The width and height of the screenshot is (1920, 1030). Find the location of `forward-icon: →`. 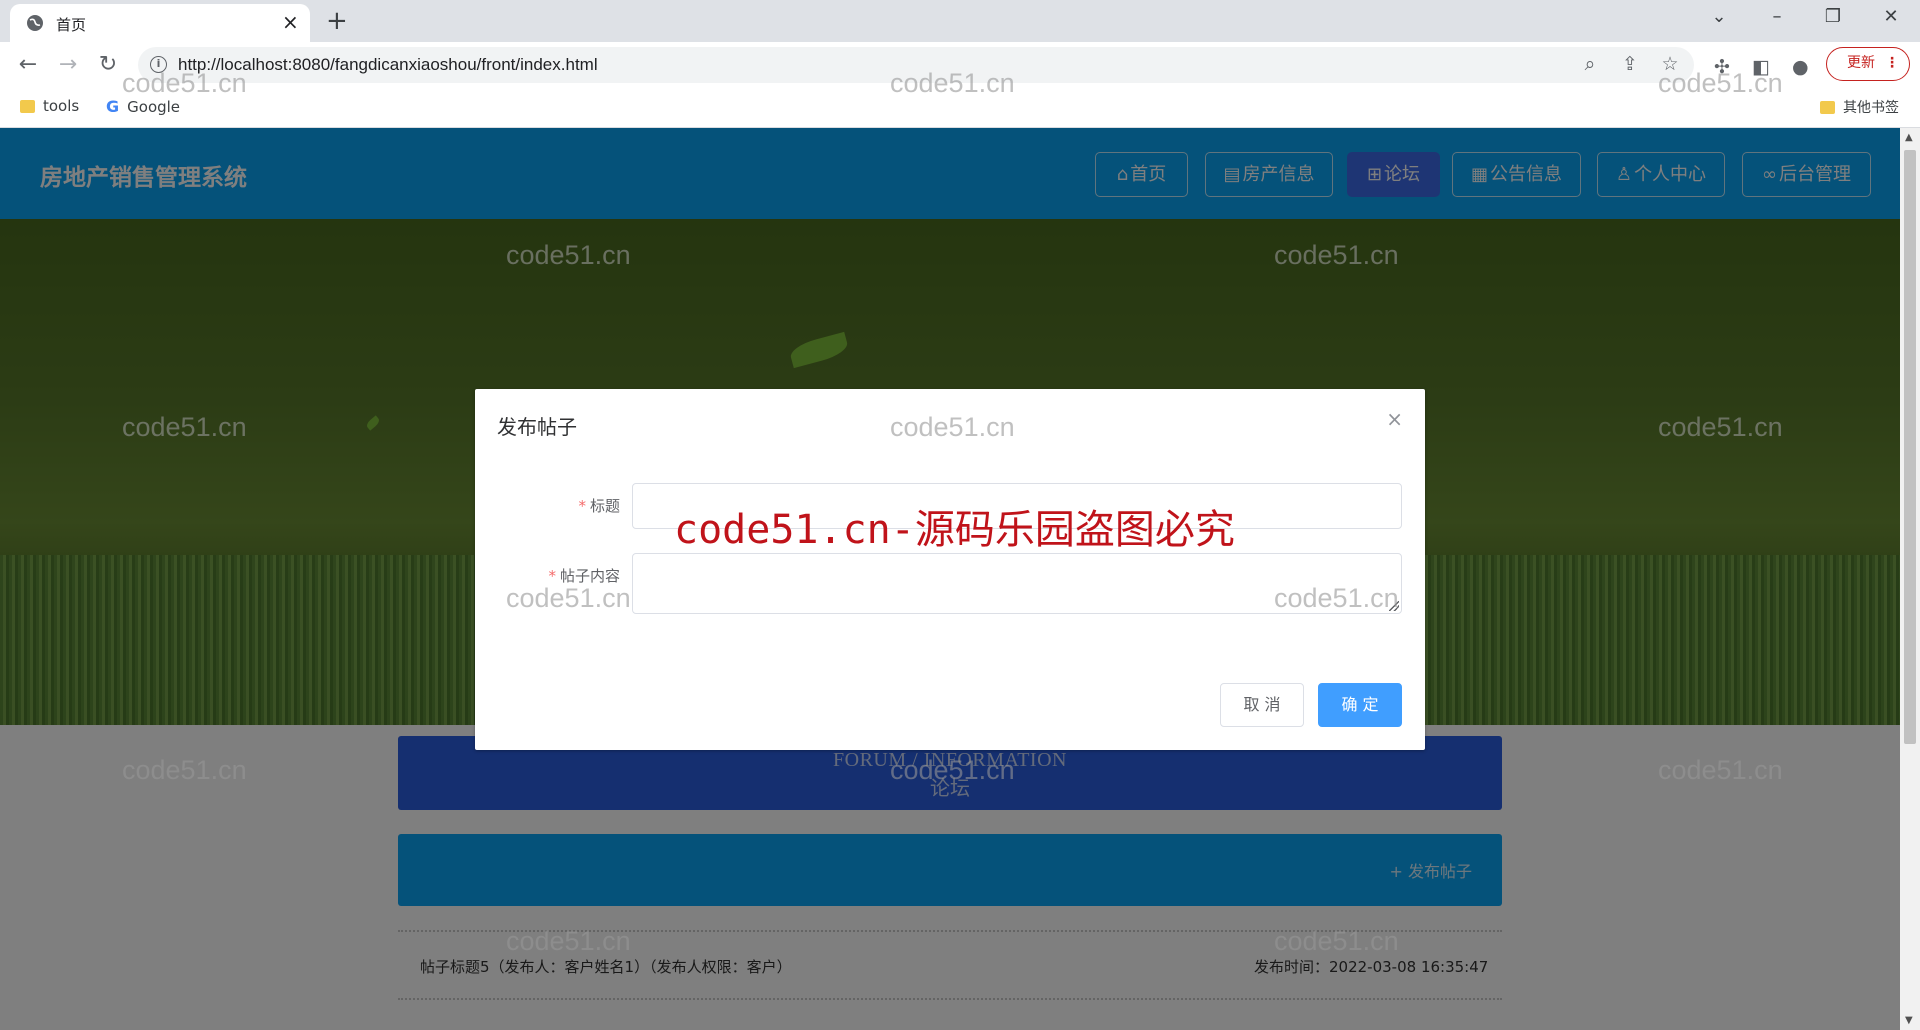

forward-icon: → is located at coordinates (68, 64).